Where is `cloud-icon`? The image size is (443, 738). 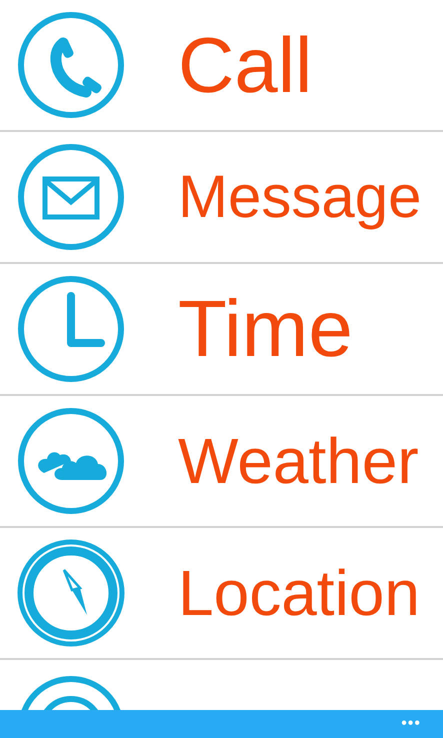
cloud-icon is located at coordinates (71, 461).